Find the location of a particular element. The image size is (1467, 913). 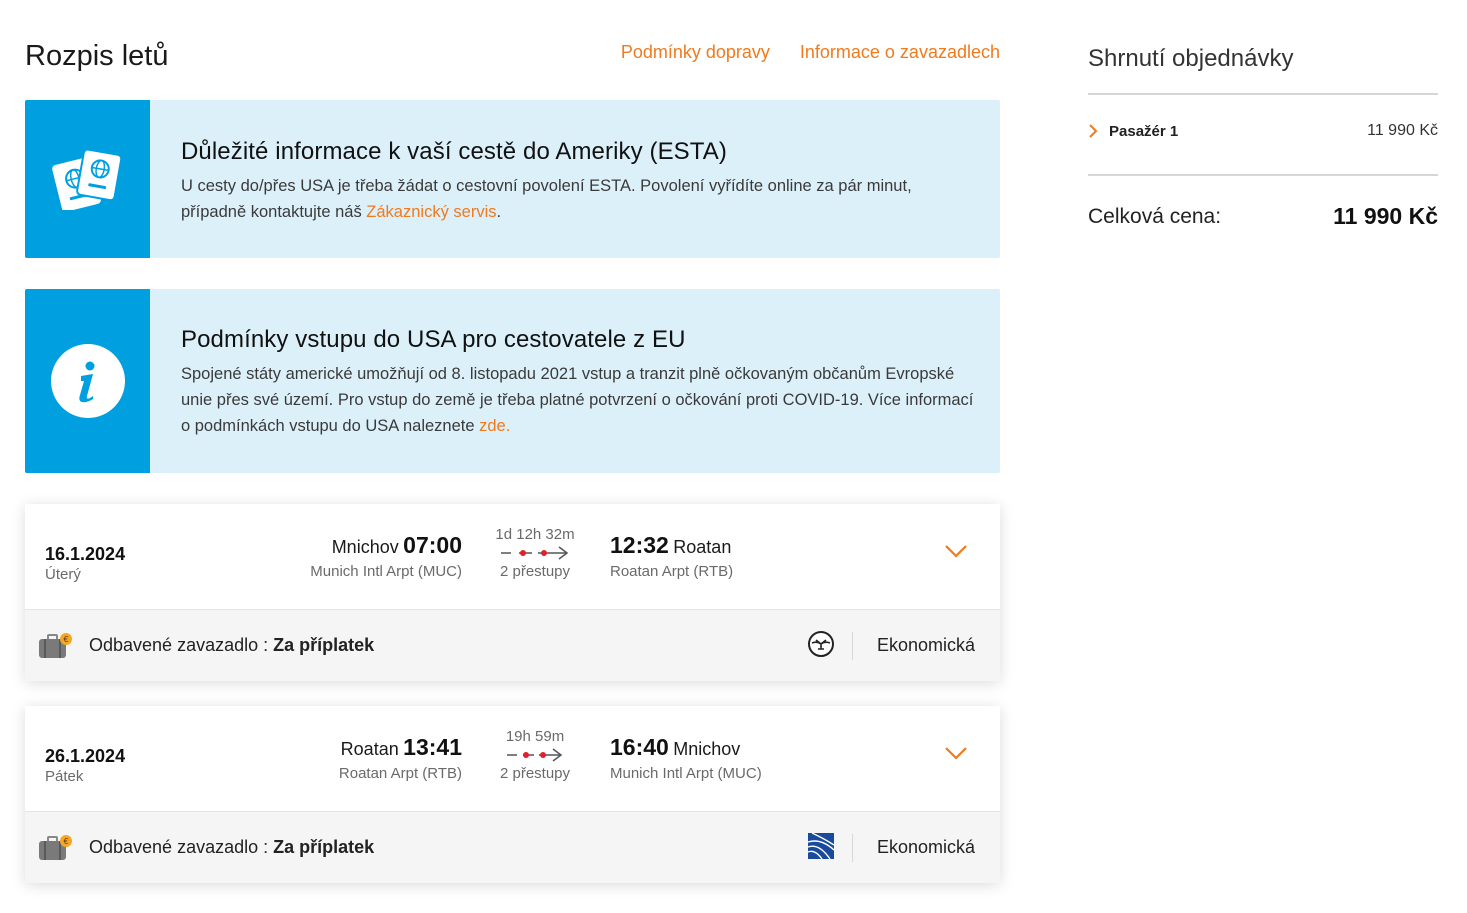

departure: Roatan 13:41 Roatan Arpt (RTB) is located at coordinates (400, 758).